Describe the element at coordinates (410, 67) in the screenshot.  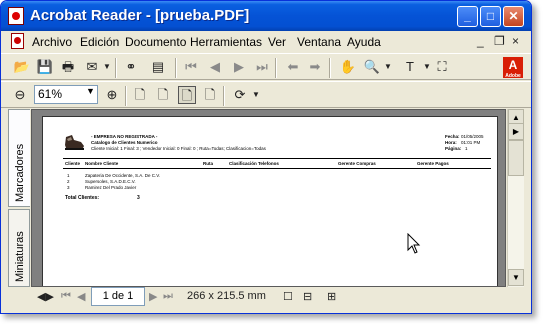
I see `text-select-tool-icon: T` at that location.